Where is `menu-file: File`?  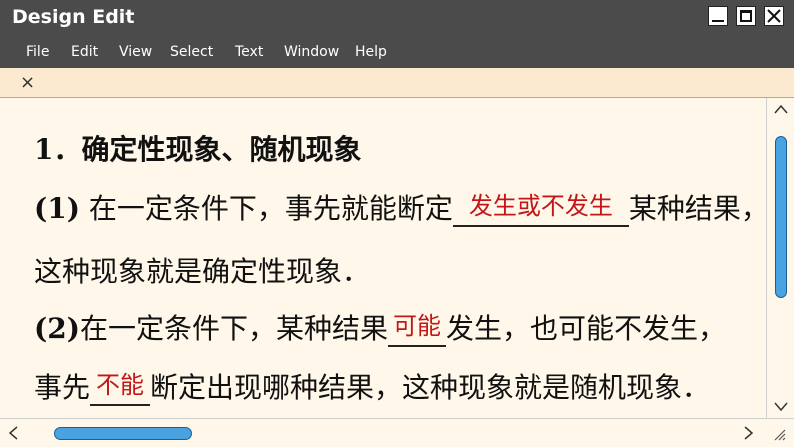 menu-file: File is located at coordinates (37, 52).